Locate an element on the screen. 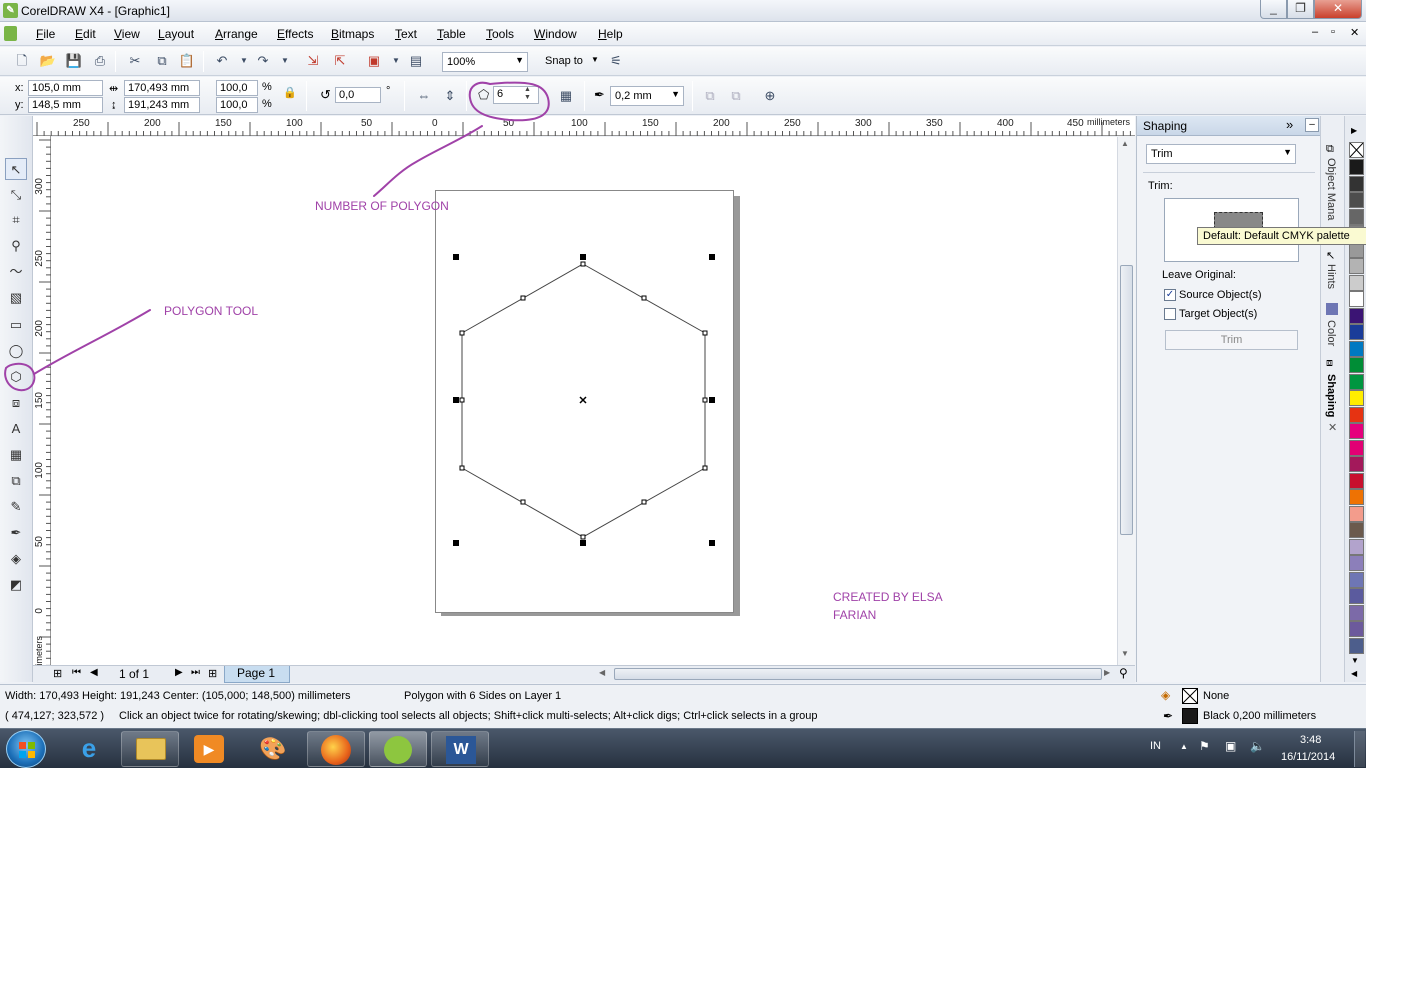 Image resolution: width=1420 pixels, height=990 pixels. network-icon: ▣ is located at coordinates (1230, 746).